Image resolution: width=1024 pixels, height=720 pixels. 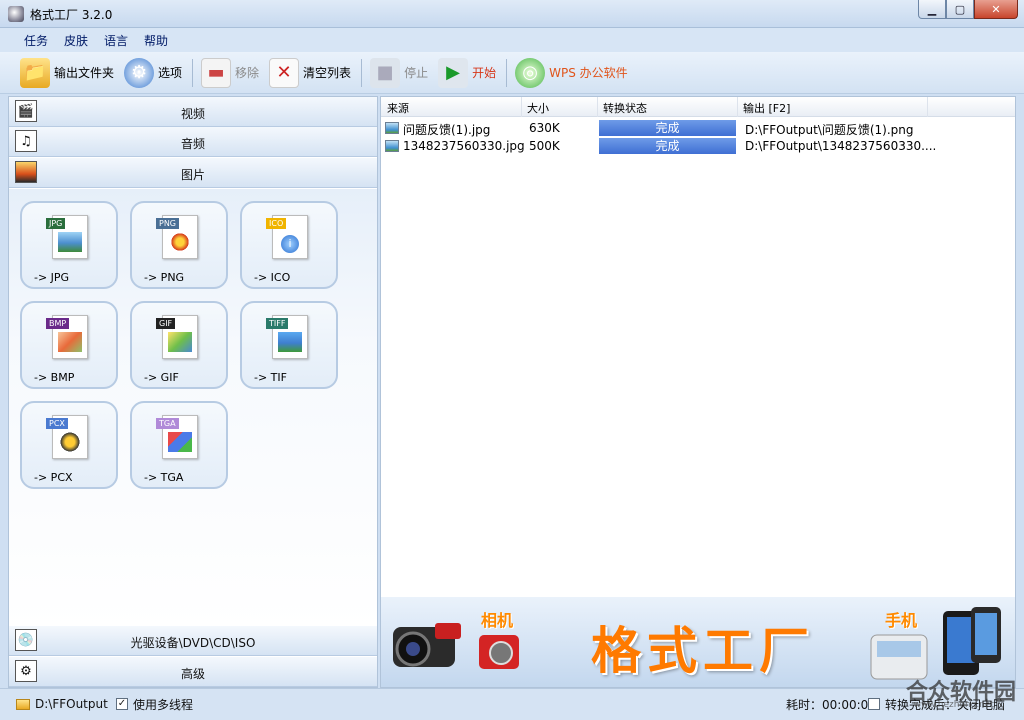 What do you see at coordinates (766, 108) in the screenshot?
I see `column-output: 输出 [F2]` at bounding box center [766, 108].